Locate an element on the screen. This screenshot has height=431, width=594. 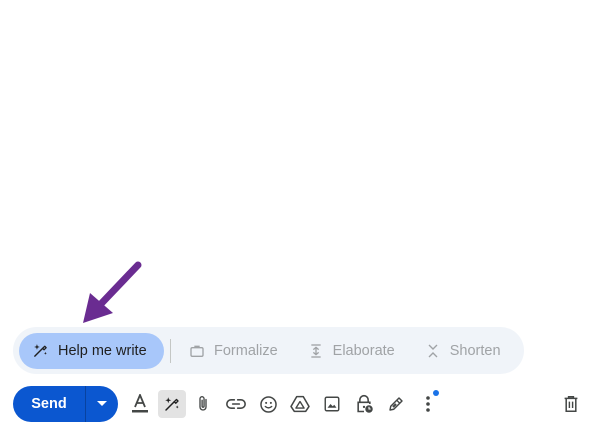
photo-icon is located at coordinates (332, 404).